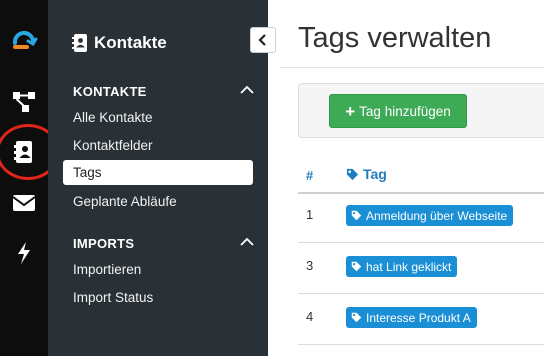 The width and height of the screenshot is (544, 356). I want to click on column-header-tag-label: Tag, so click(375, 174).